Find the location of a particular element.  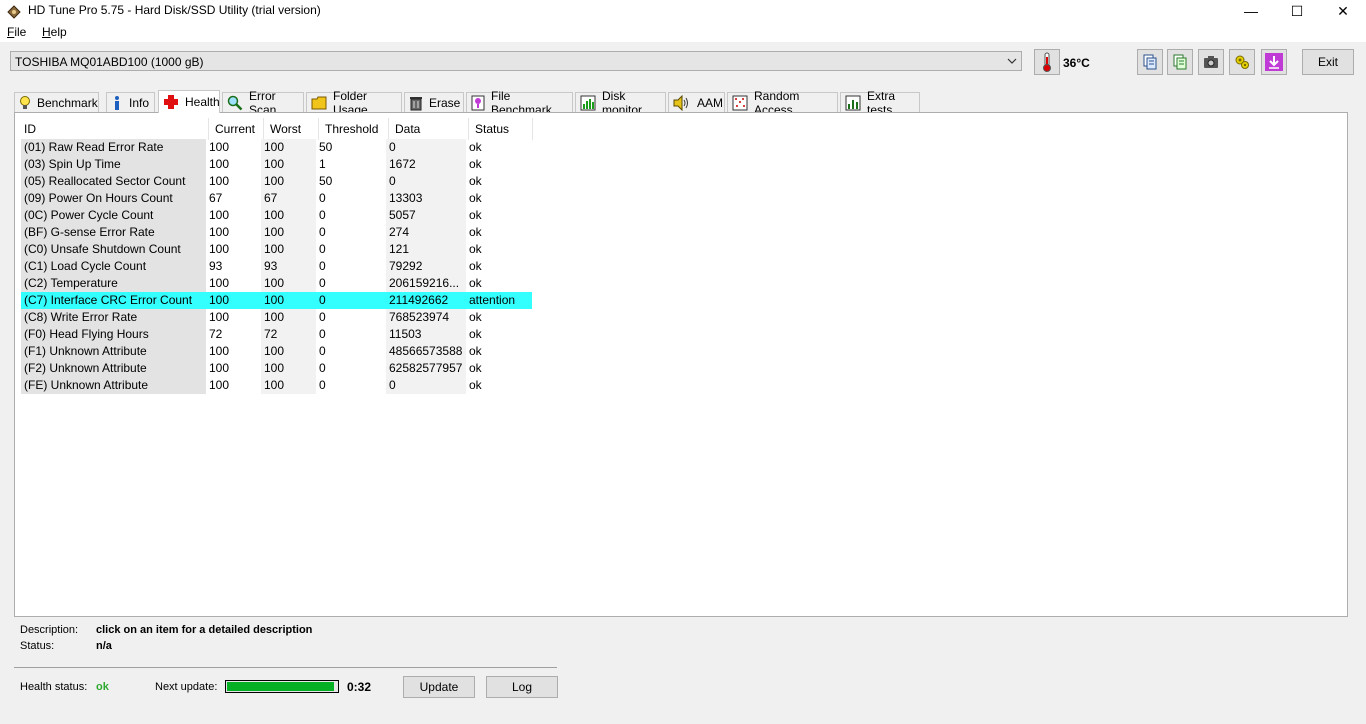

status-label: Status: is located at coordinates (37, 646).